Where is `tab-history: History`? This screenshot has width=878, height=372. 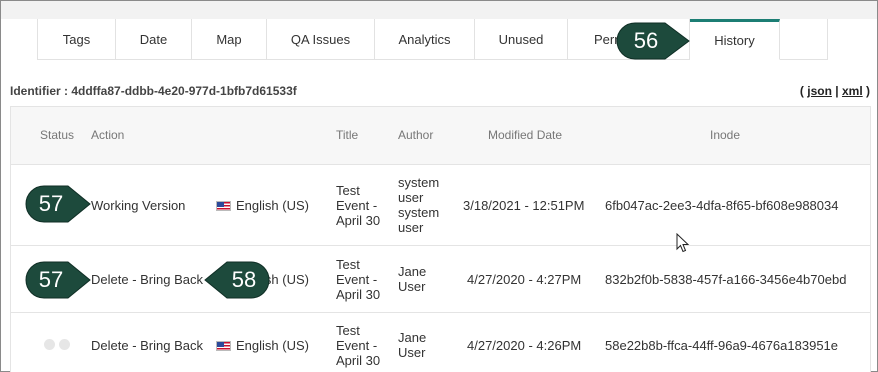
tab-history: History is located at coordinates (735, 39).